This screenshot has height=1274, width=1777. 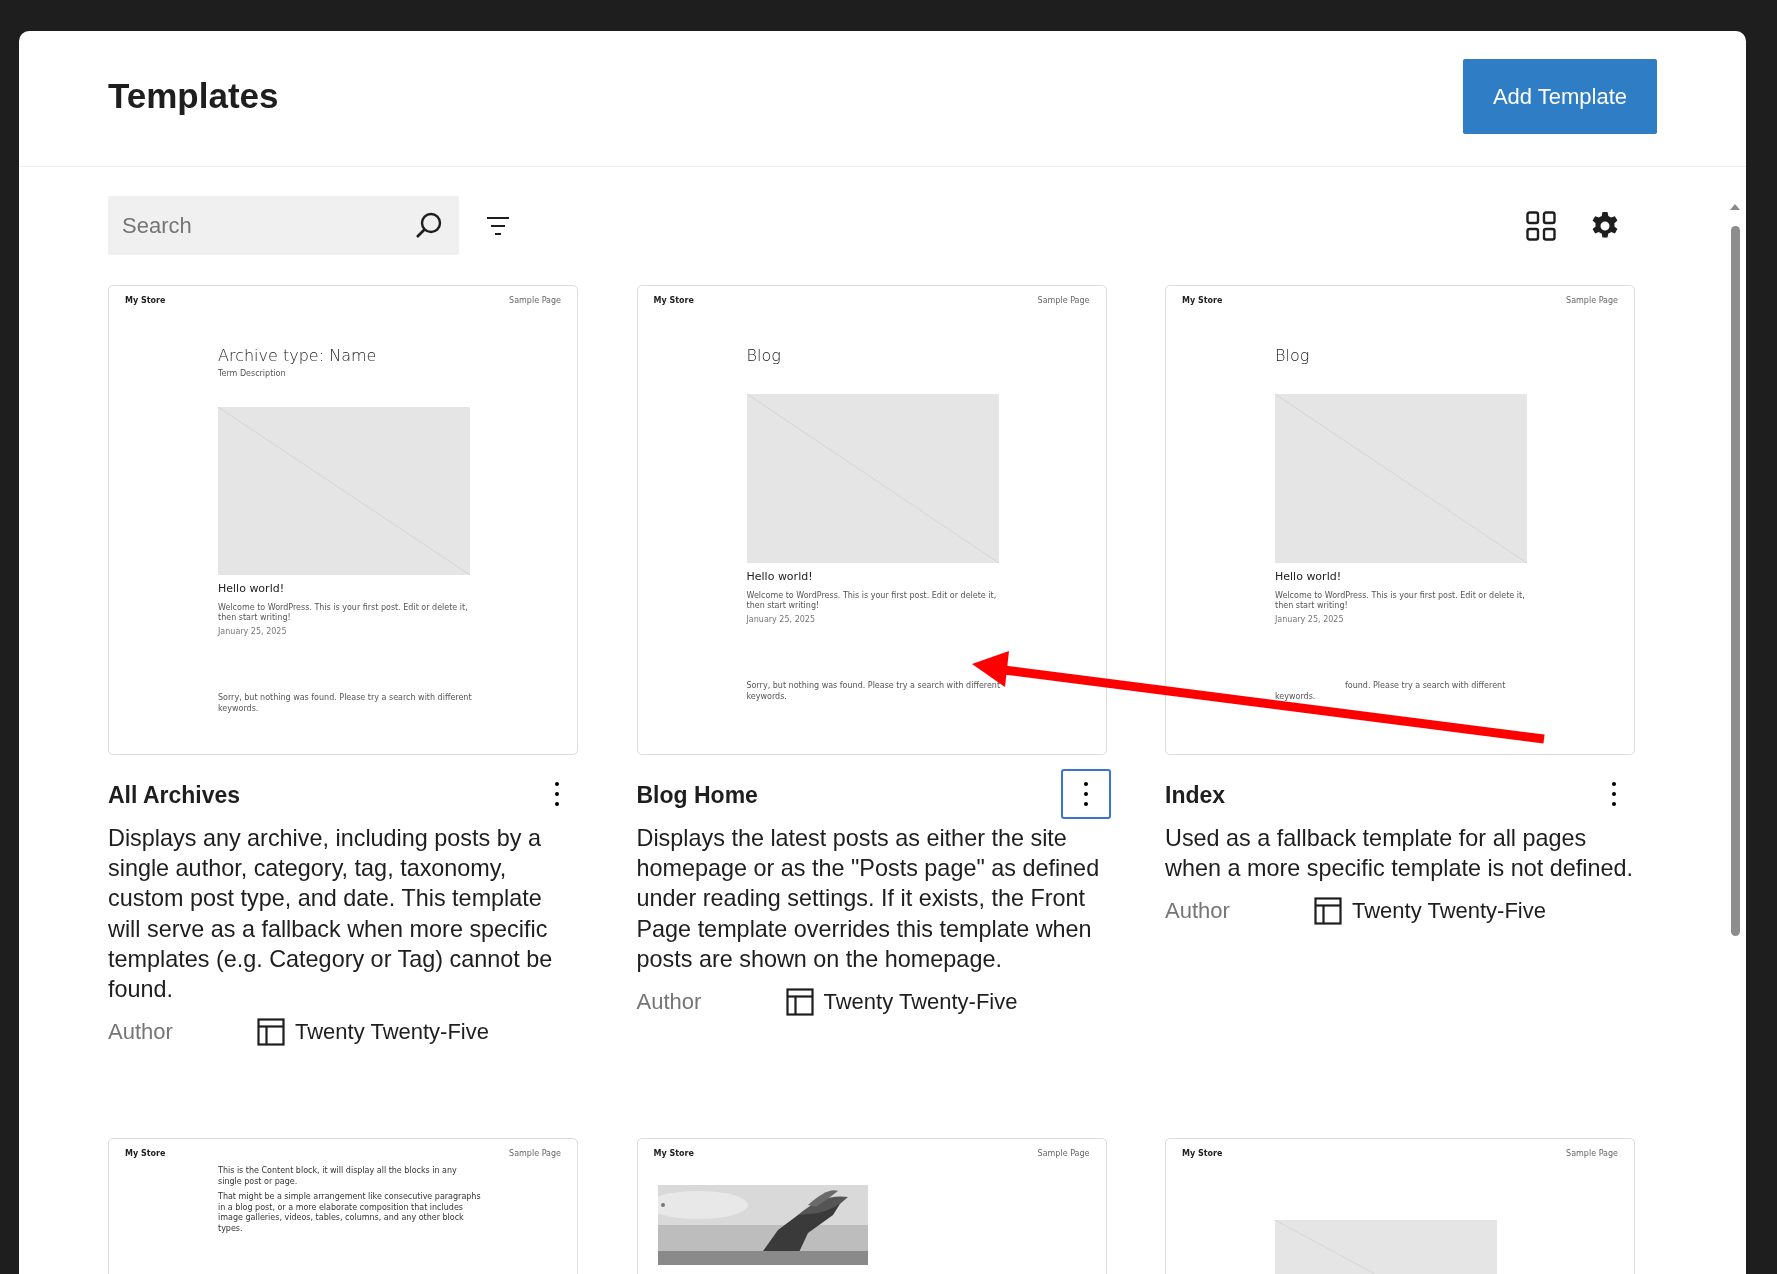 I want to click on preview-paragraph: This is the Content block, it will display all the blocks in any single post or page., so click(x=338, y=1177).